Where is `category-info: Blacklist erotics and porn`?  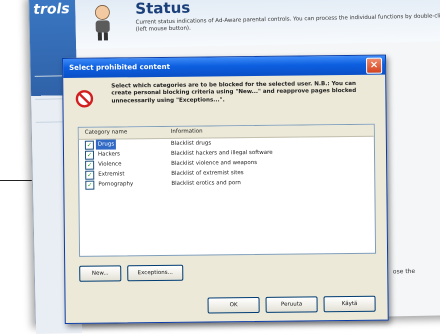
category-info: Blacklist erotics and porn is located at coordinates (206, 183).